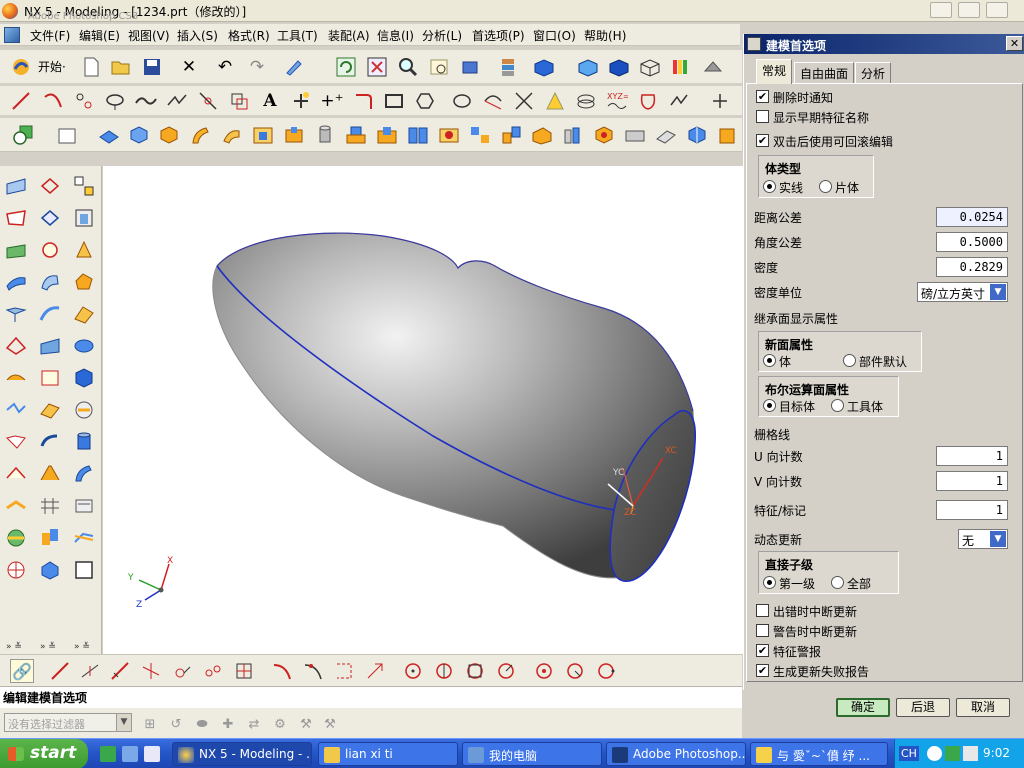 The image size is (1024, 768). Describe the element at coordinates (189, 67) in the screenshot. I see `delete-icon: ✕` at that location.